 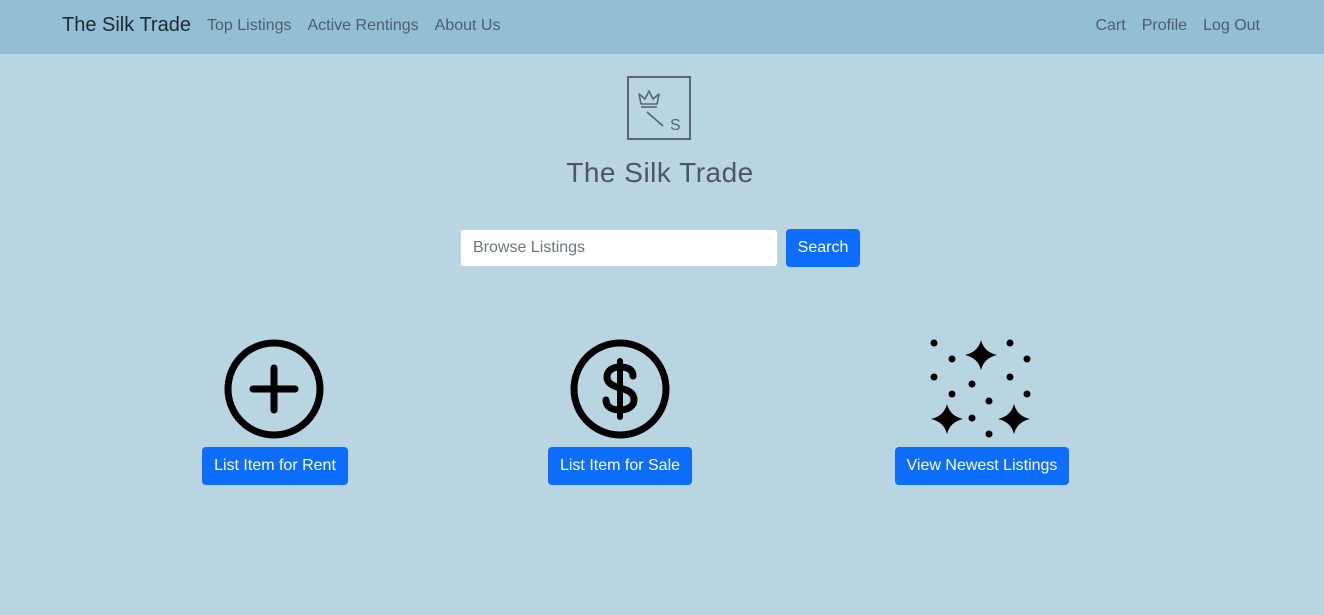 What do you see at coordinates (980, 388) in the screenshot?
I see `sparkles-icon` at bounding box center [980, 388].